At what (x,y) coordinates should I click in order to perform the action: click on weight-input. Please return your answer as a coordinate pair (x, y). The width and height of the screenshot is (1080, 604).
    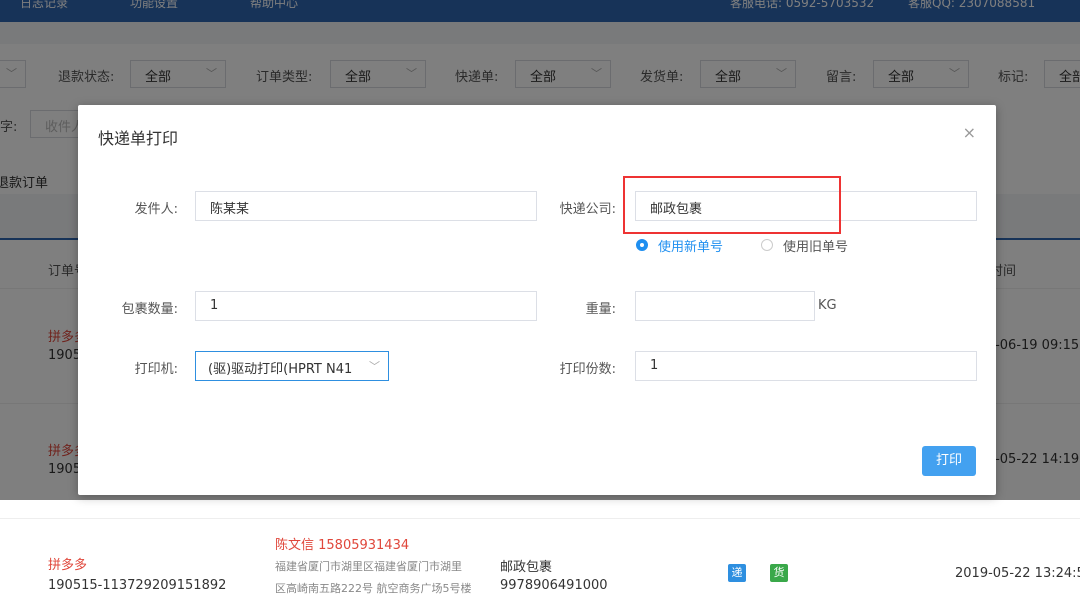
    Looking at the image, I should click on (725, 306).